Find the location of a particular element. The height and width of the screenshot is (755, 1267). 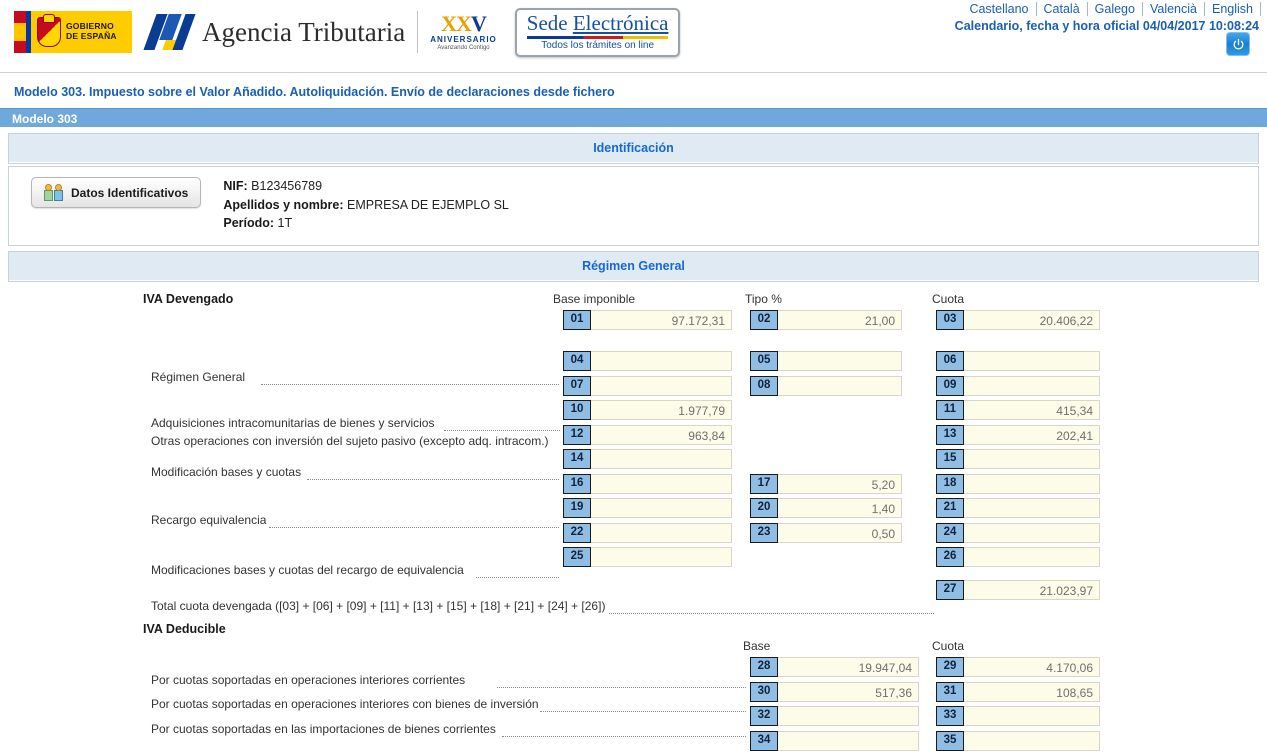

field-33: 33 is located at coordinates (1018, 716).